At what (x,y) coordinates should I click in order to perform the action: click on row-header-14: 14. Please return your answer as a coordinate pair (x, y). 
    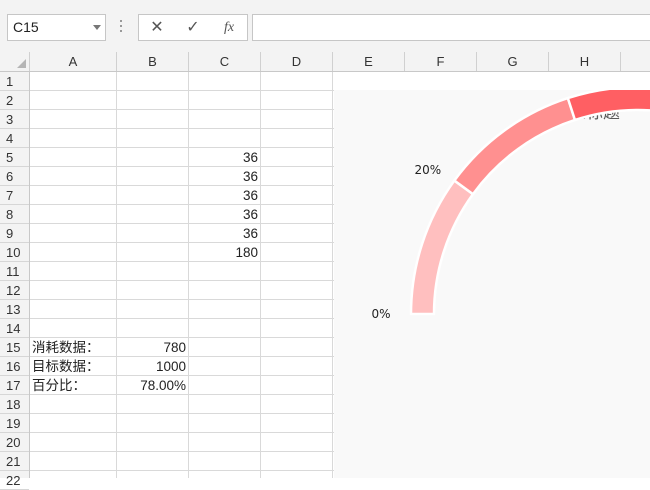
    Looking at the image, I should click on (14, 328).